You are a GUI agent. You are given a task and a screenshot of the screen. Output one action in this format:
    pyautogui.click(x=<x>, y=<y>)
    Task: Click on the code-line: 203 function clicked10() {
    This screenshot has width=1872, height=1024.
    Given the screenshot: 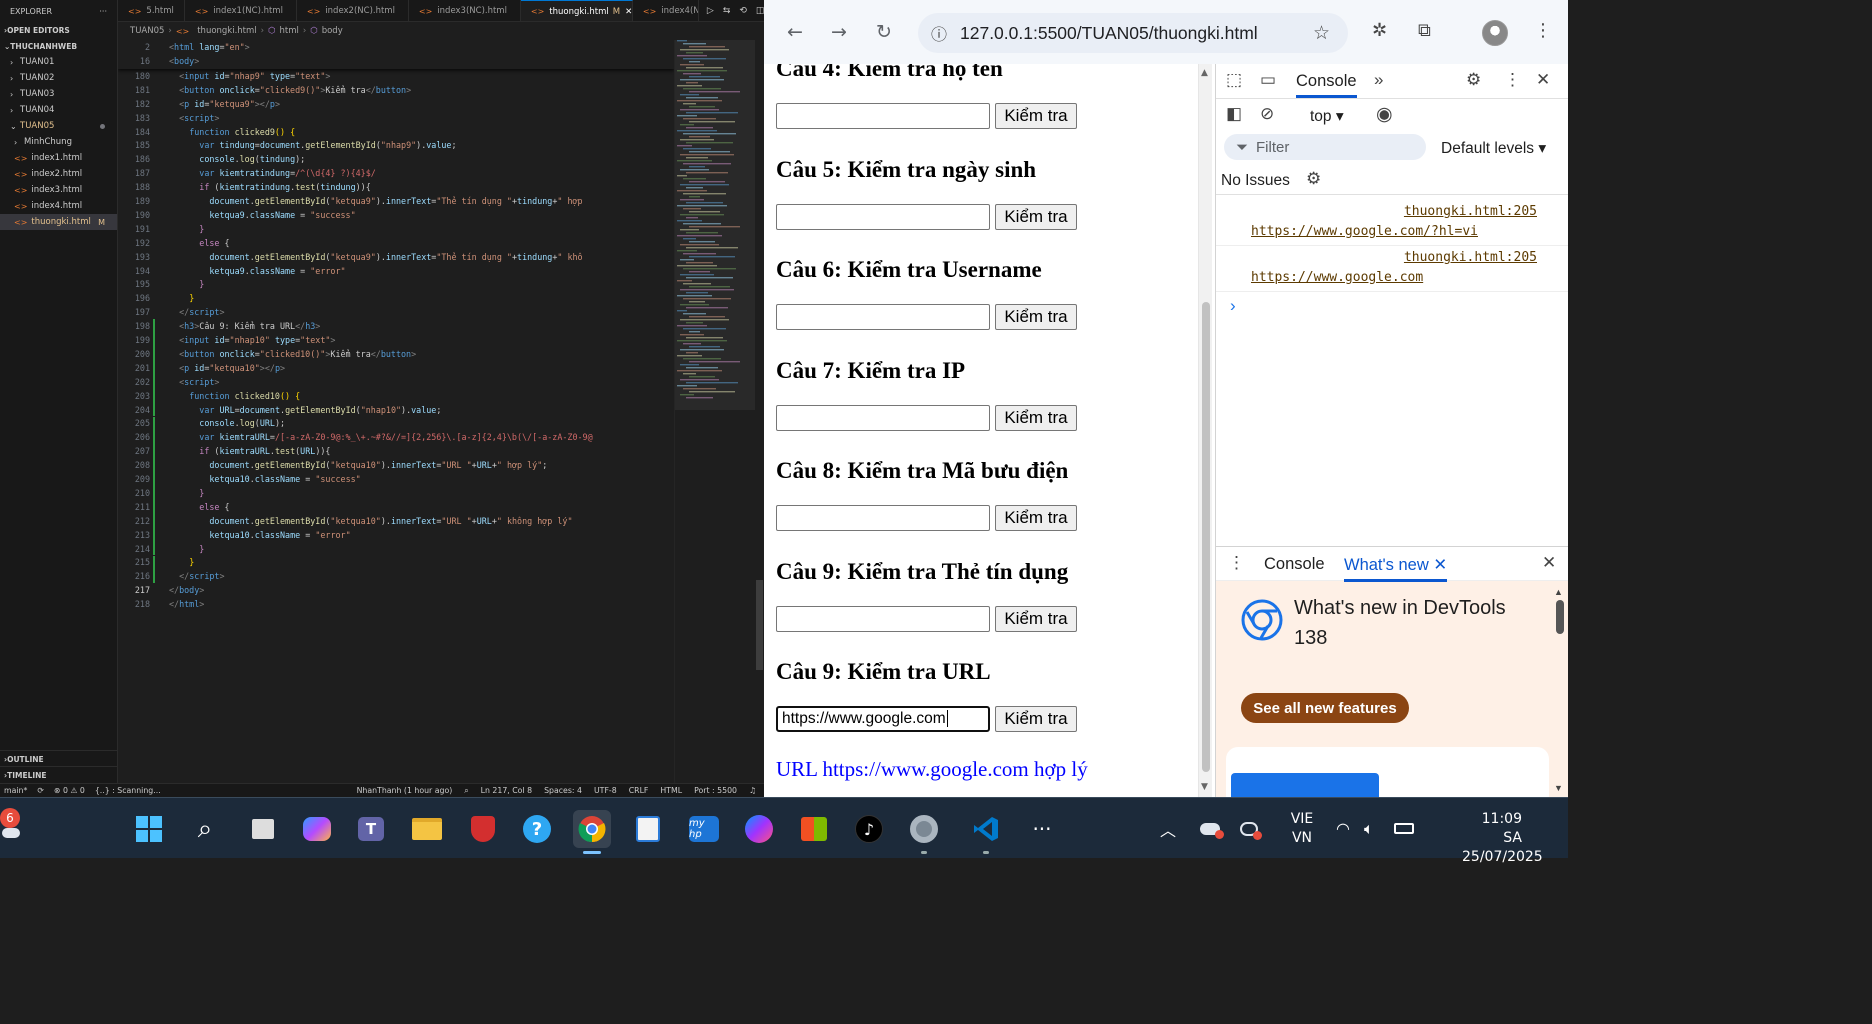 What is the action you would take?
    pyautogui.click(x=396, y=395)
    